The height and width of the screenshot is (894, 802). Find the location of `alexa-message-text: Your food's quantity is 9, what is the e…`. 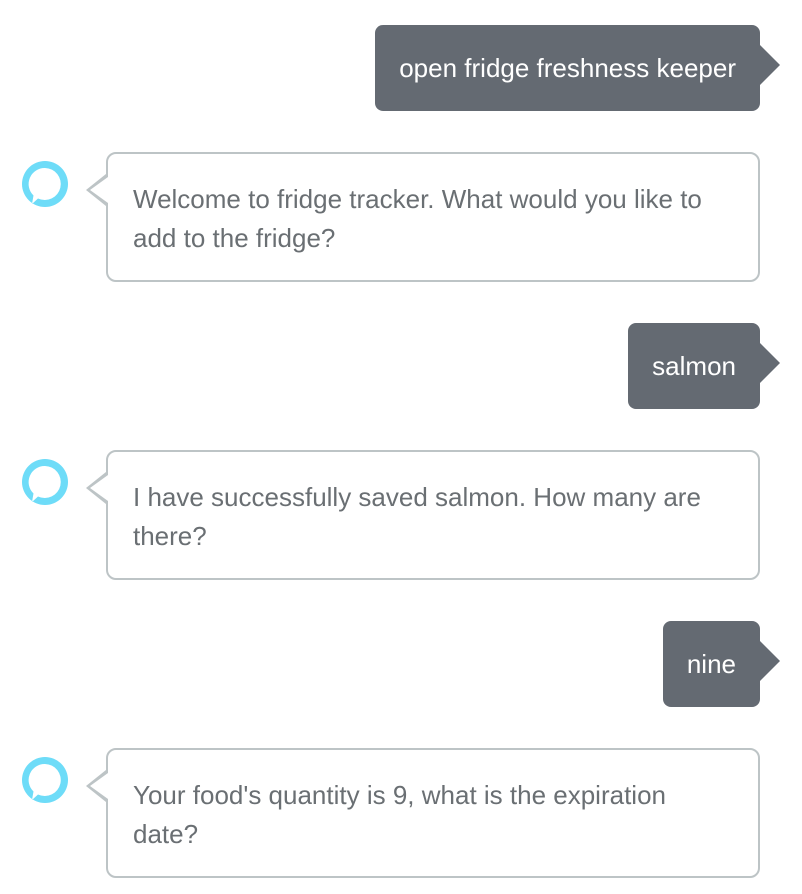

alexa-message-text: Your food's quantity is 9, what is the e… is located at coordinates (399, 814).